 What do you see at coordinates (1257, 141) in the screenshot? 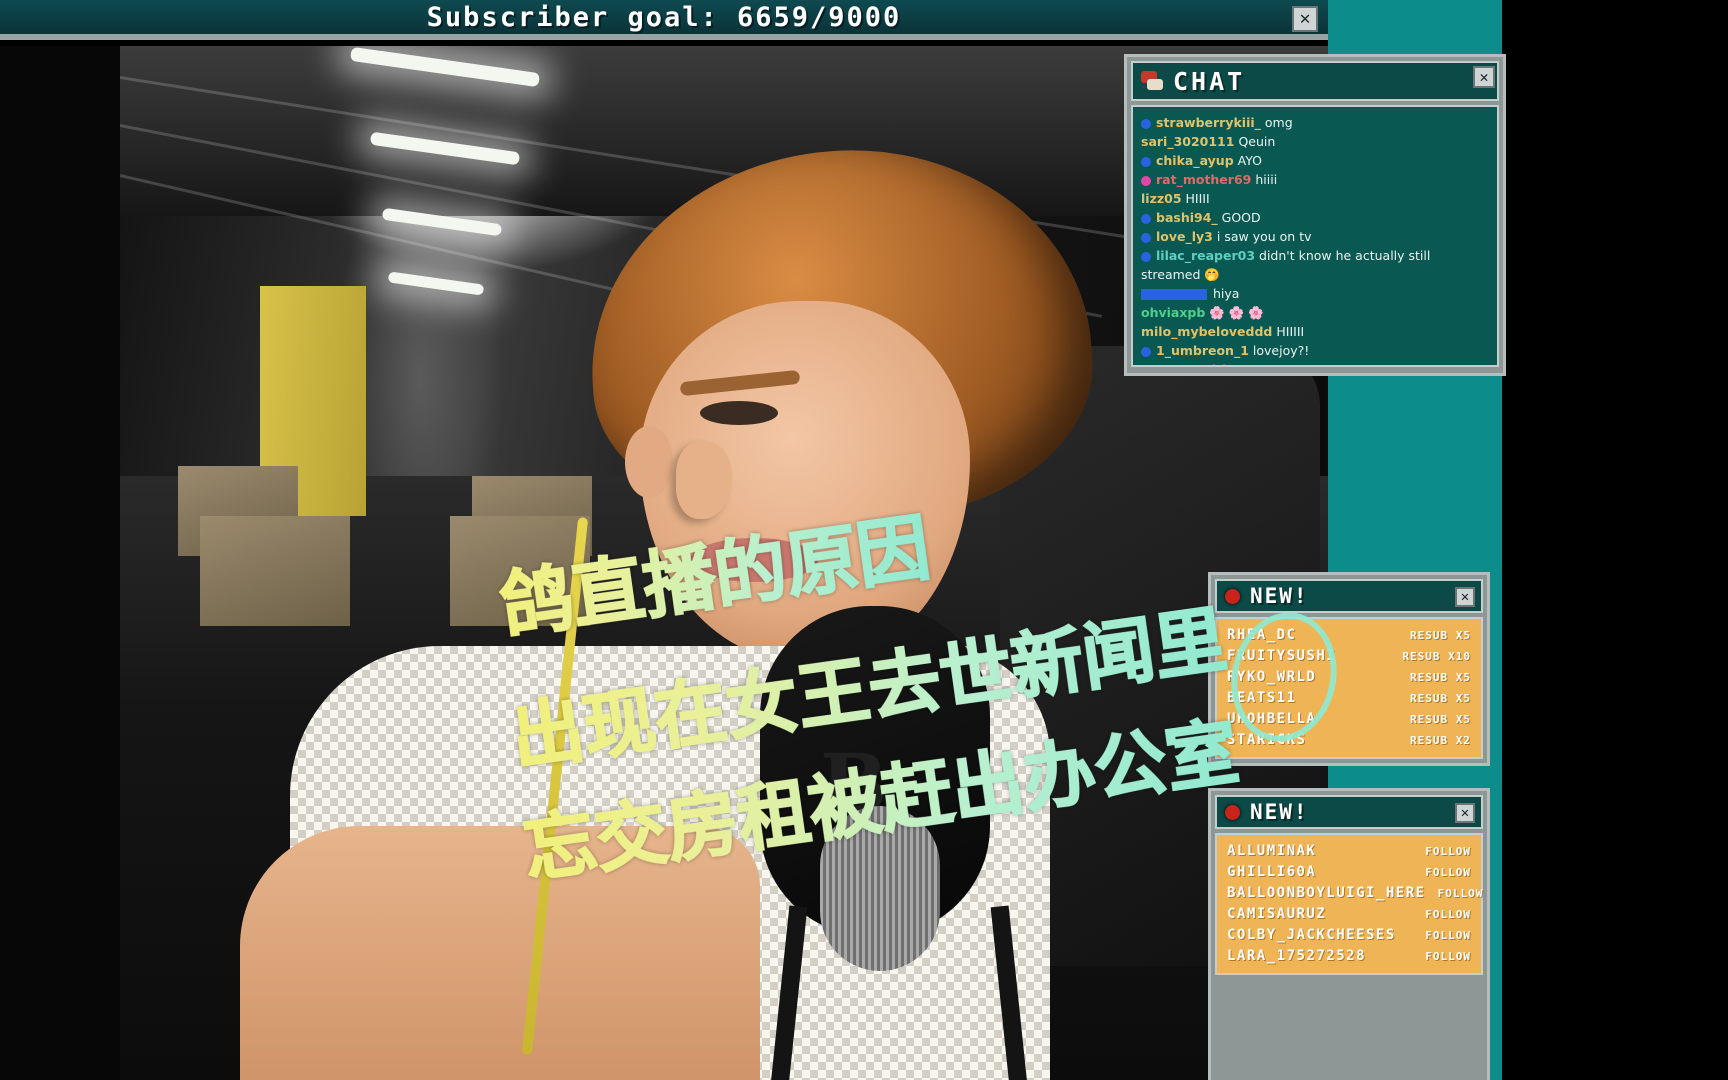
I see `chat-message-text: Qeuin` at bounding box center [1257, 141].